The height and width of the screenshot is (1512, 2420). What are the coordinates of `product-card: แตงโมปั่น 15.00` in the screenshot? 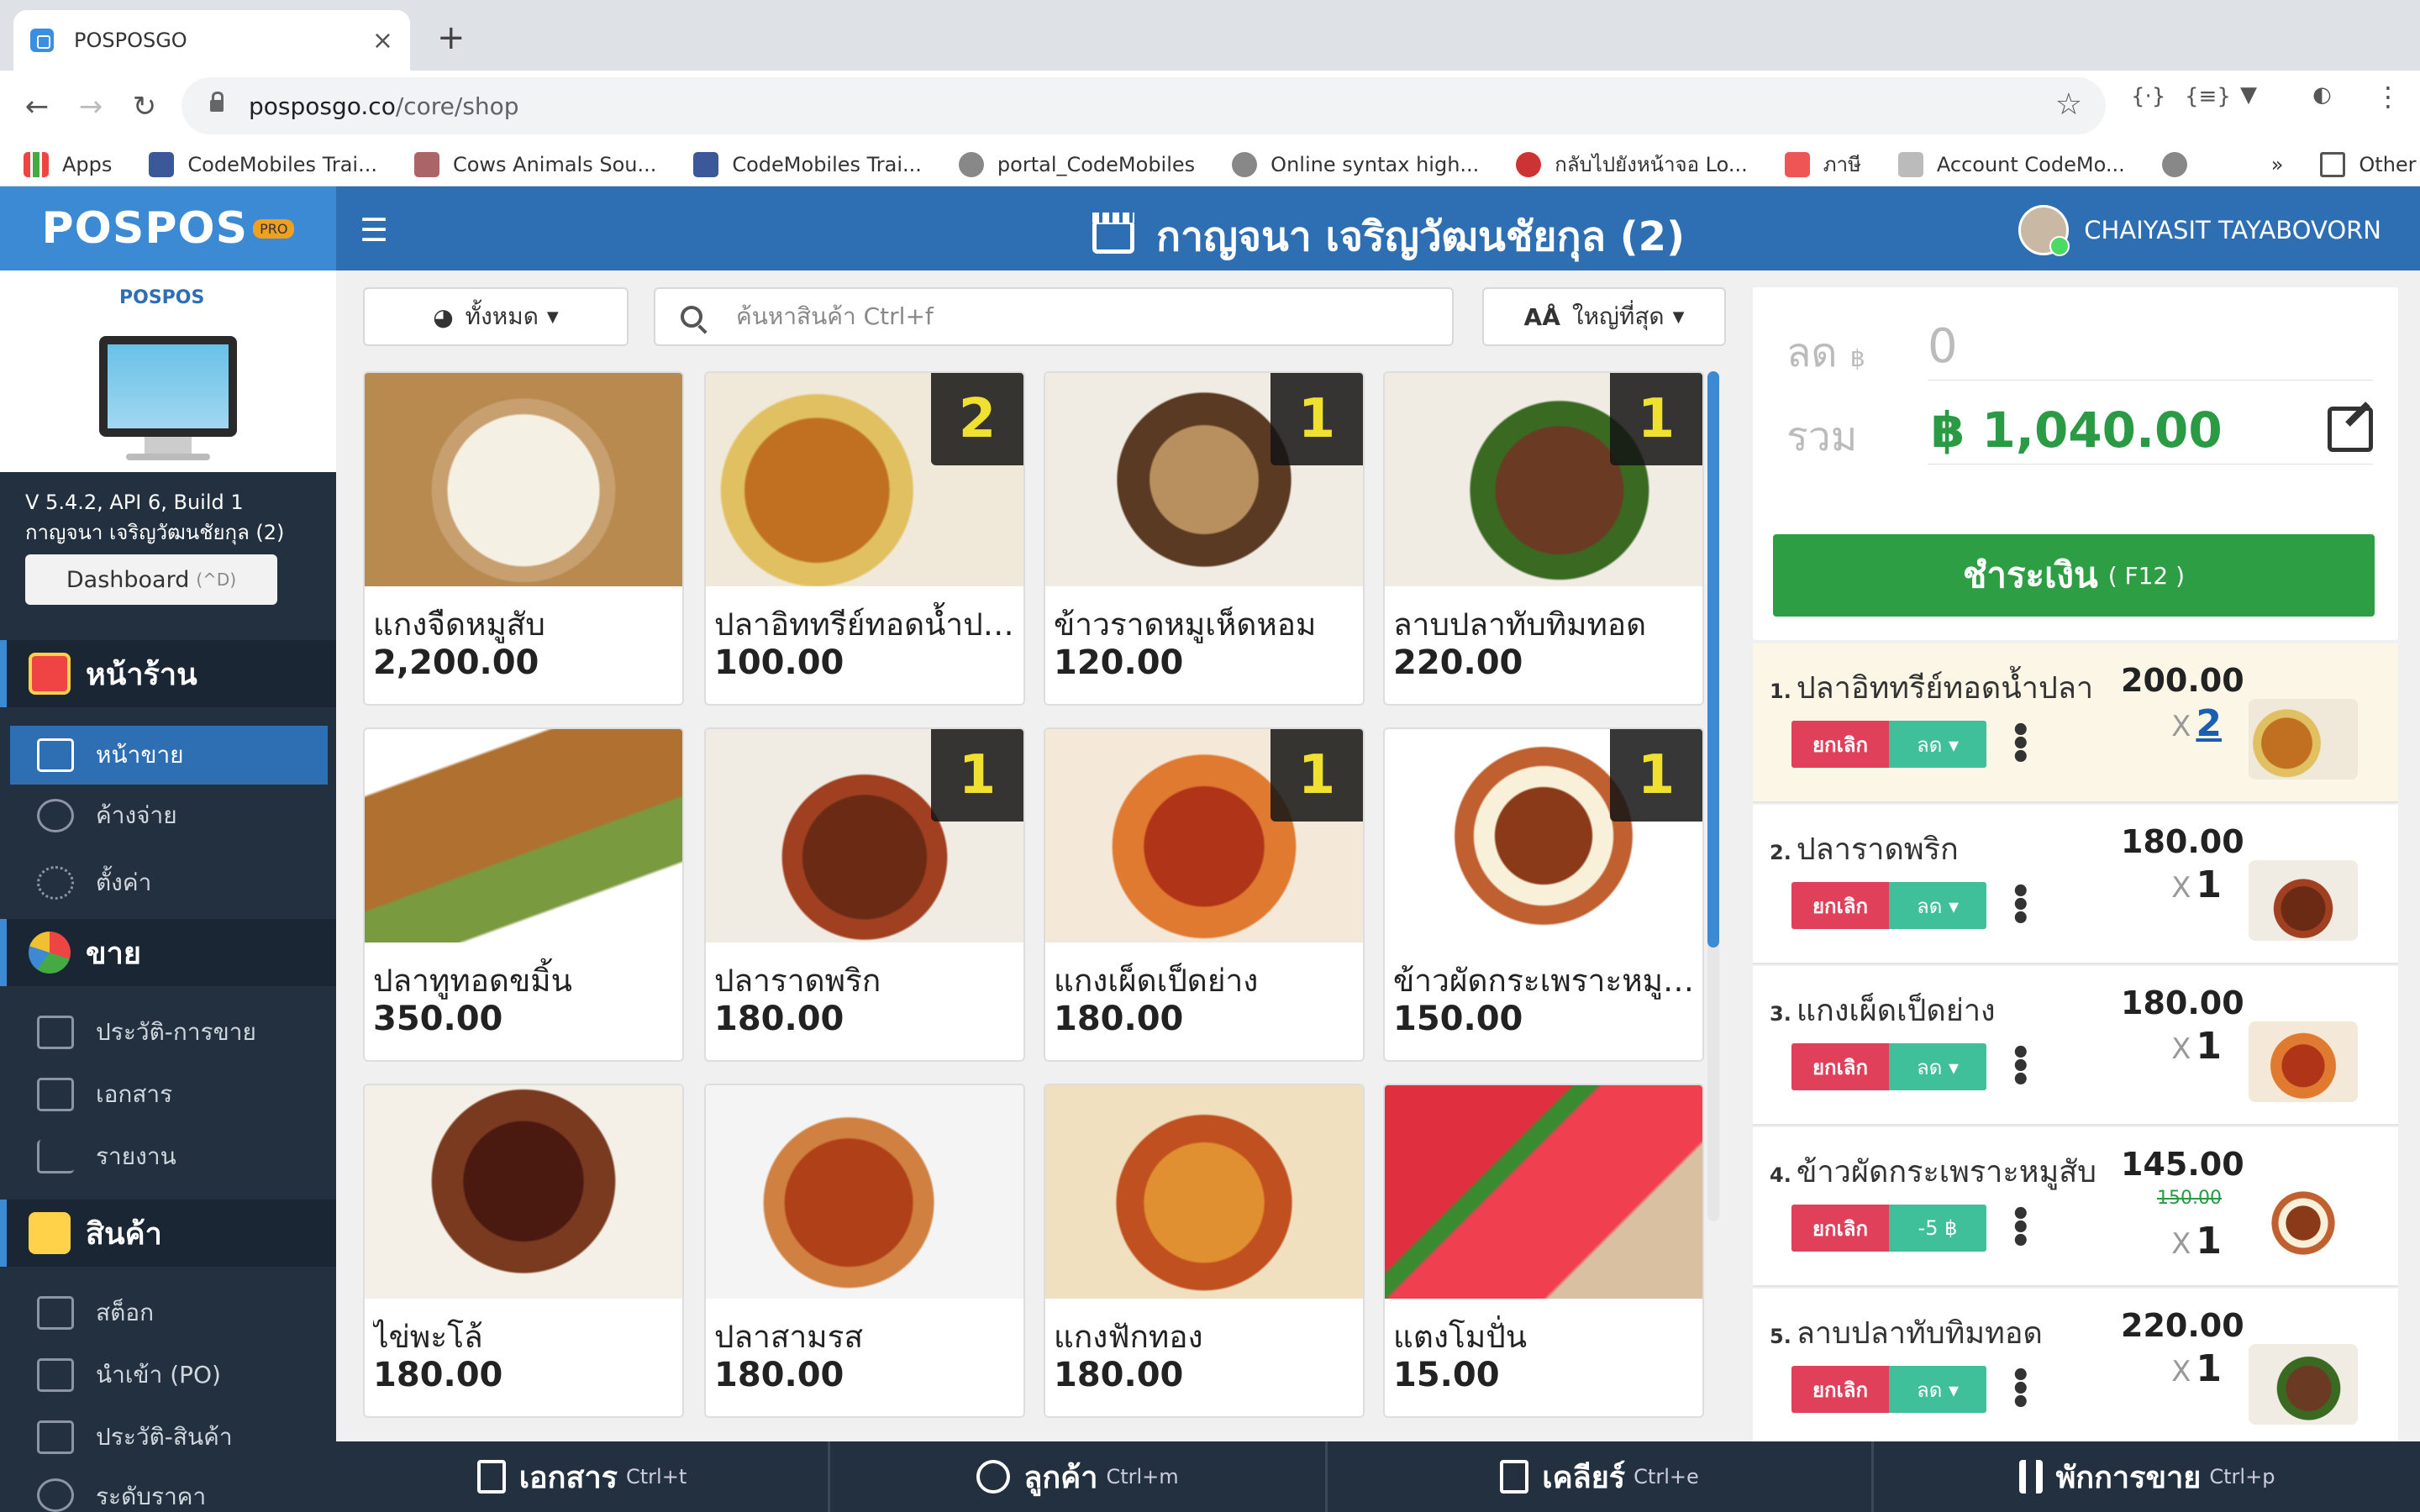 It's located at (1543, 1251).